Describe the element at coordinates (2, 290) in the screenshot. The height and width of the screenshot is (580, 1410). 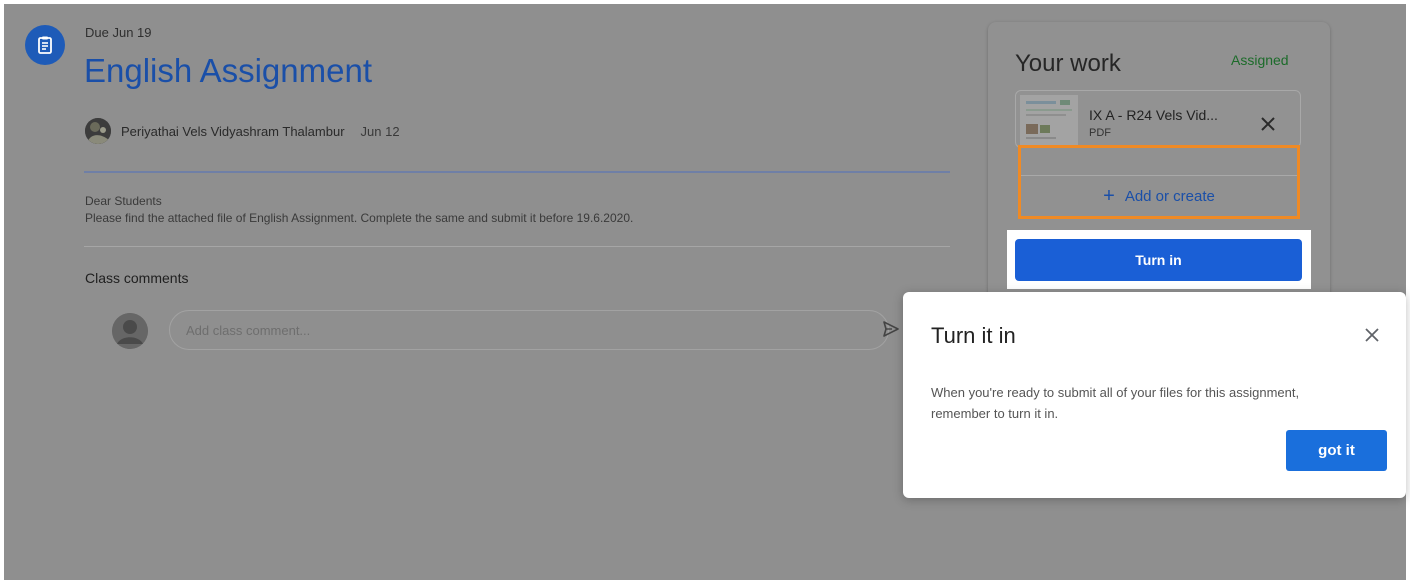
I see `frame-border-left` at that location.